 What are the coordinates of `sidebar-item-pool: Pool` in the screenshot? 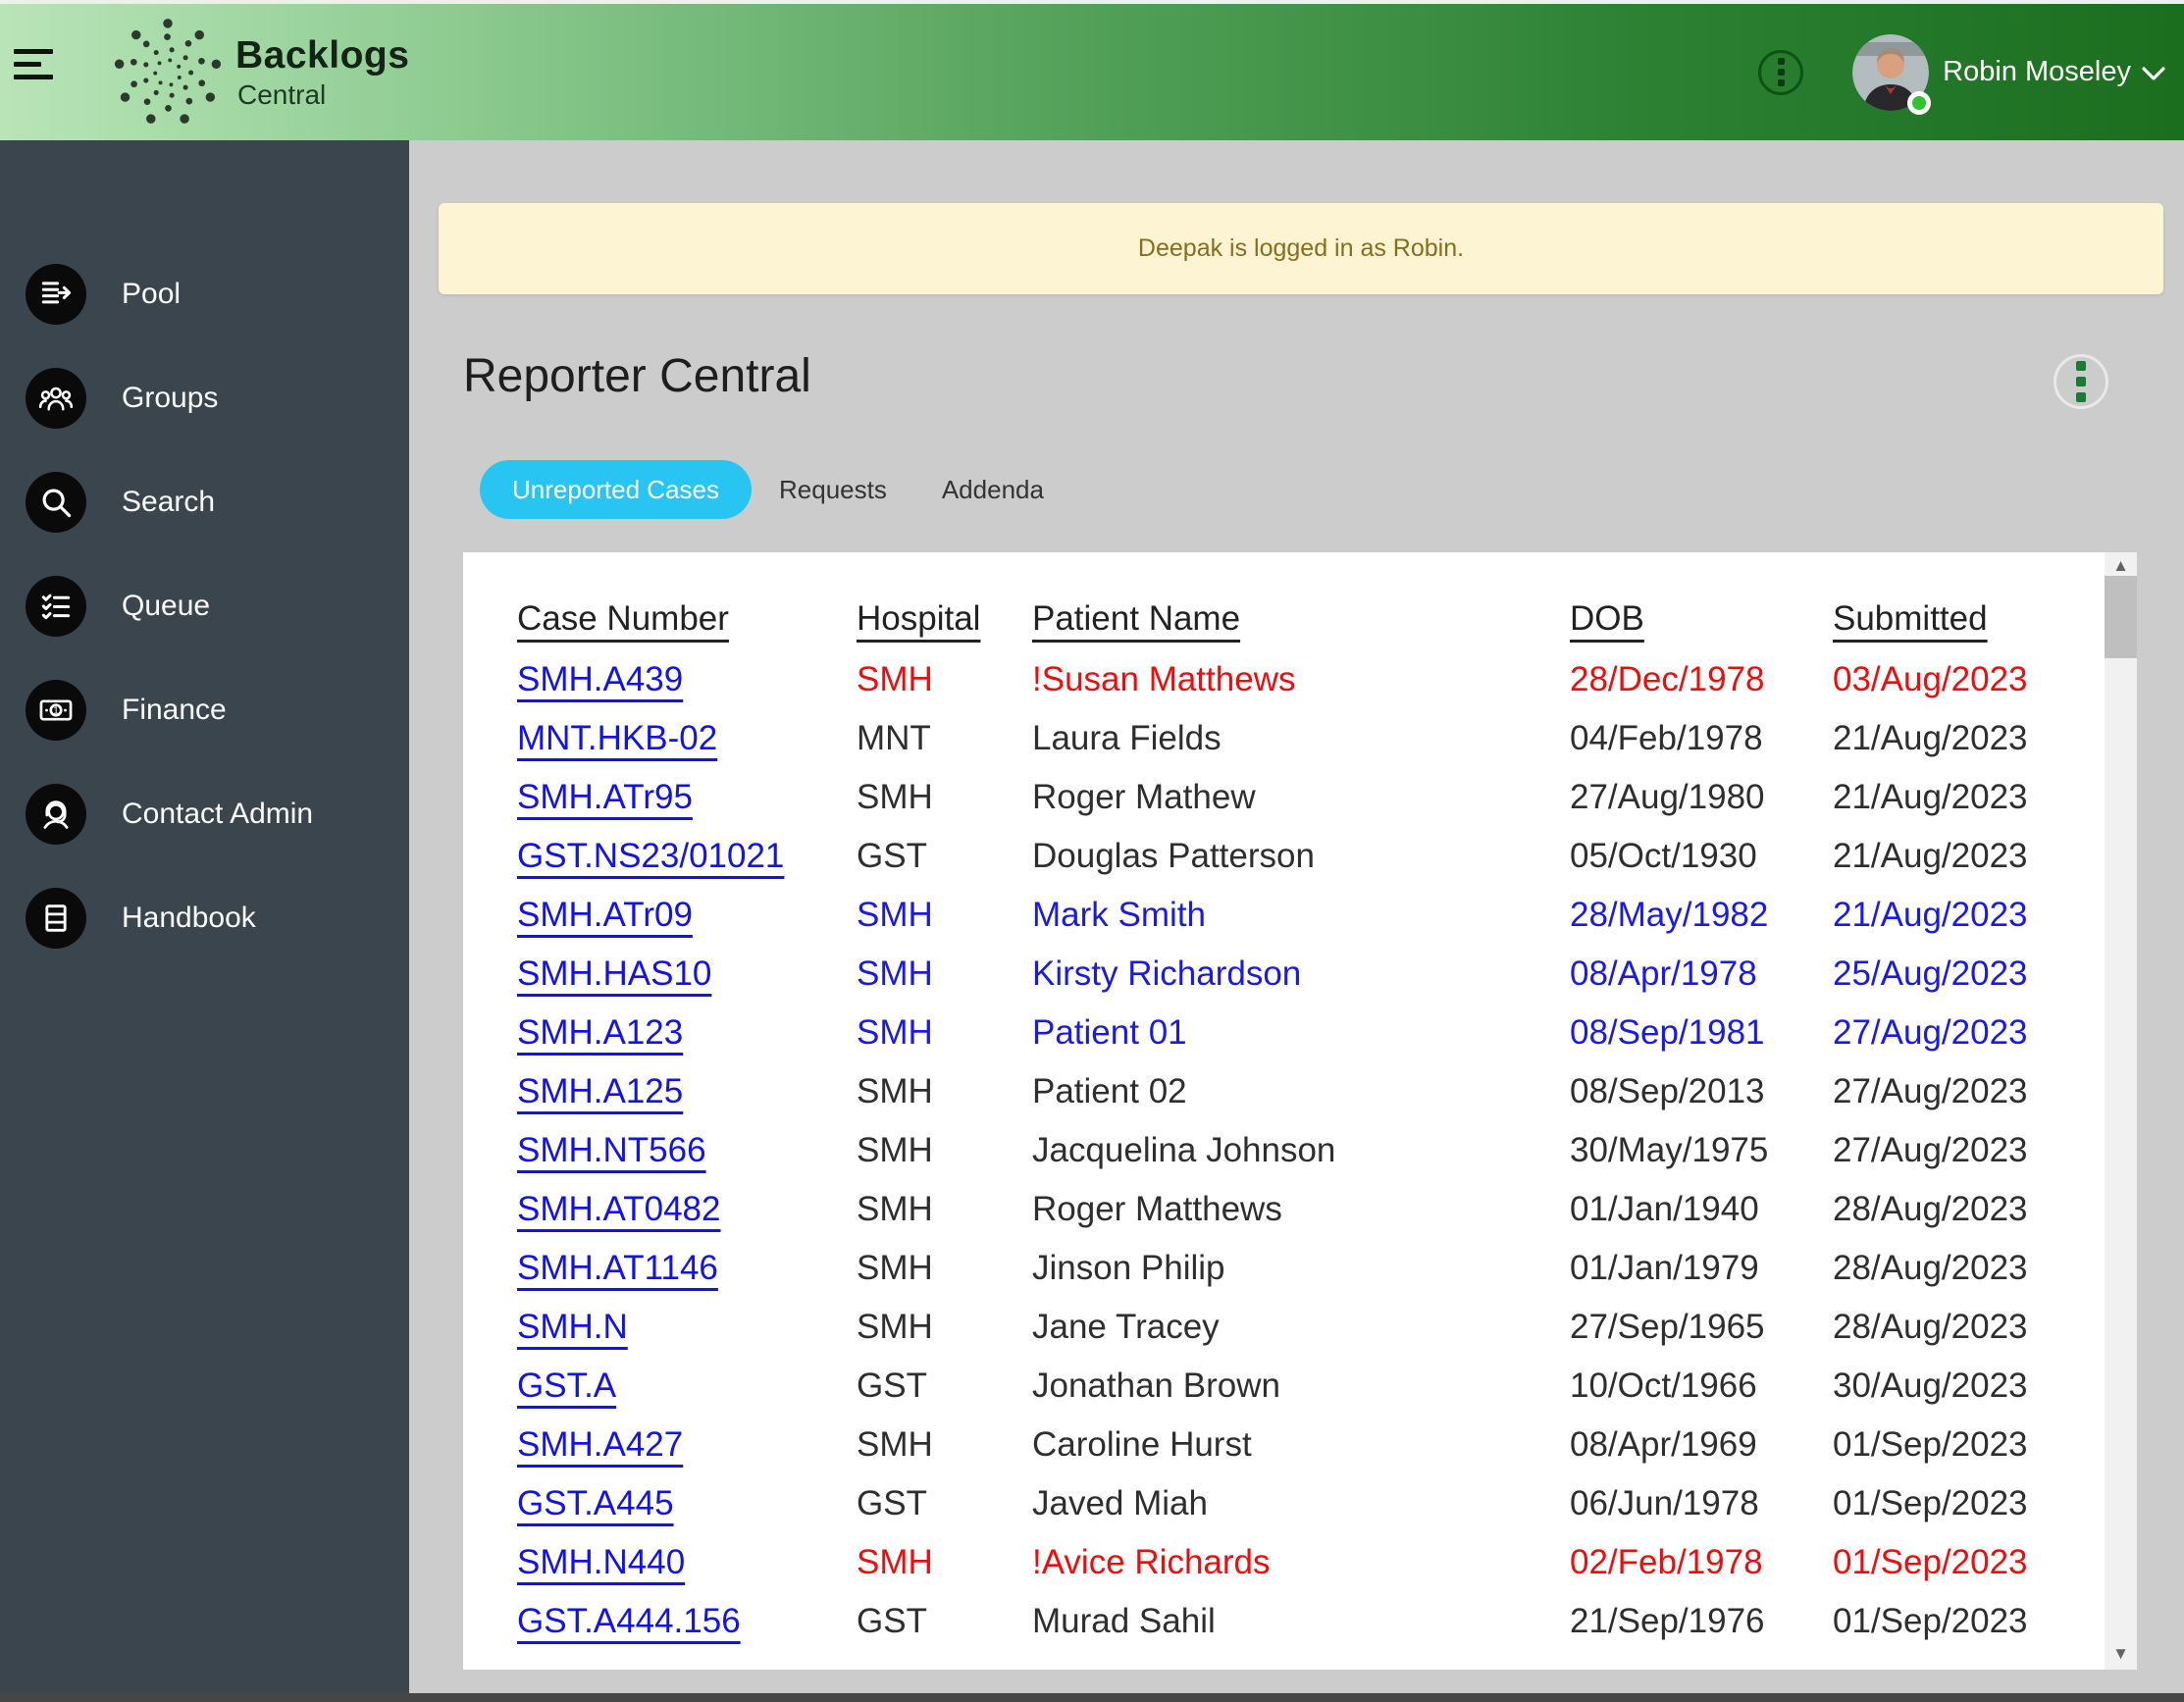 It's located at (204, 294).